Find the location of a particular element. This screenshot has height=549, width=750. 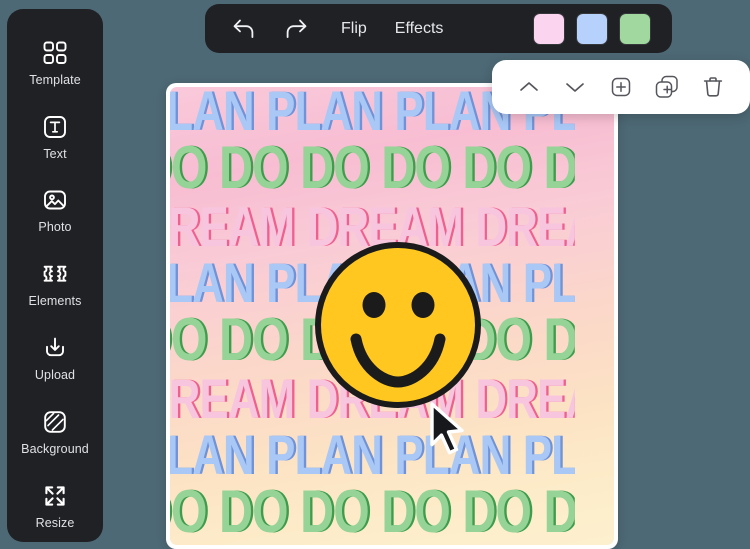

right-eye is located at coordinates (423, 305).